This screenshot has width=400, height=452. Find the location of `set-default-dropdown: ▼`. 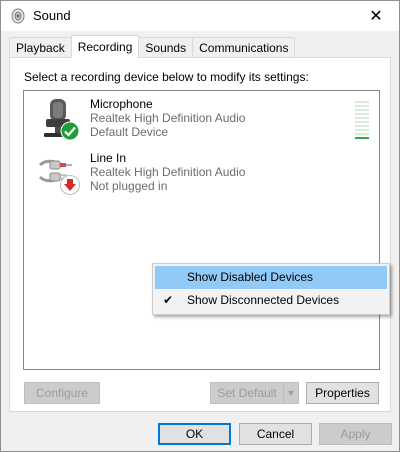

set-default-dropdown: ▼ is located at coordinates (291, 393).